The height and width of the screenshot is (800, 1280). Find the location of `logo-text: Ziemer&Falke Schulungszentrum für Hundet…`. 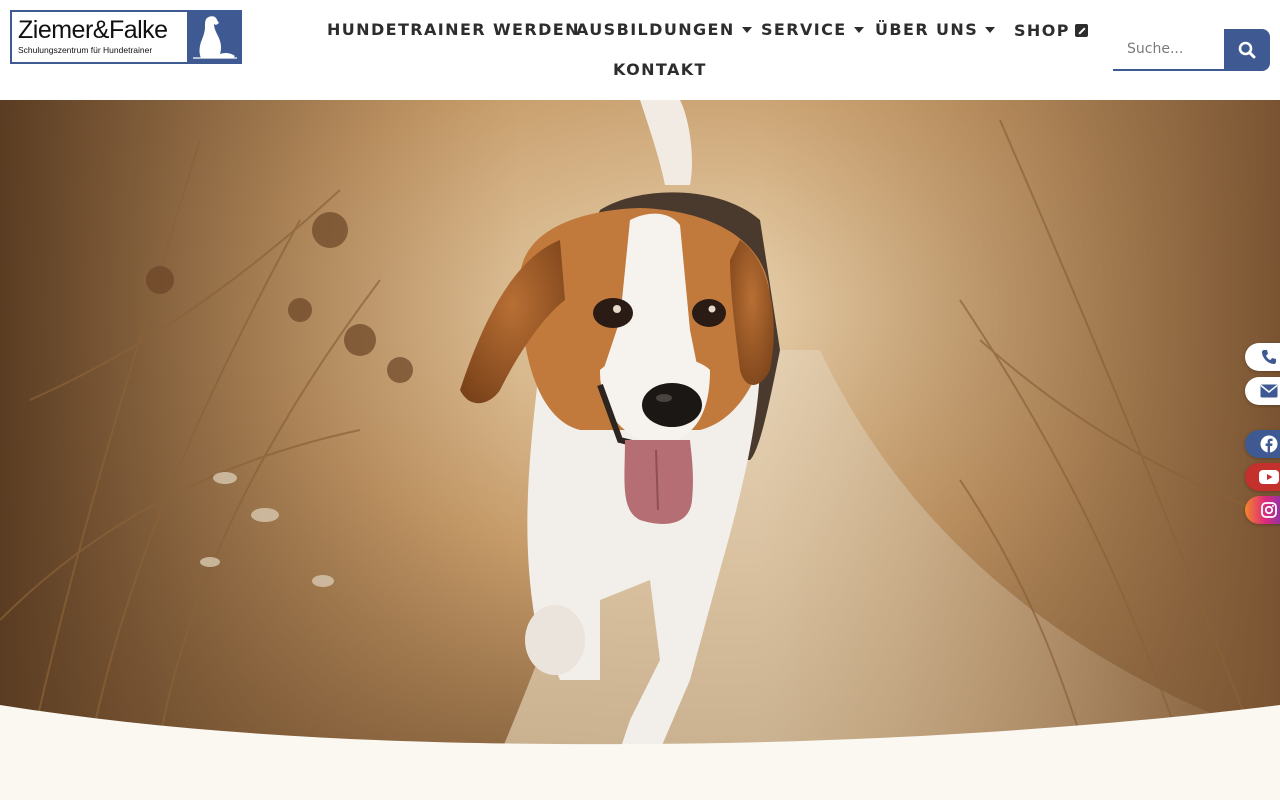

logo-text: Ziemer&Falke Schulungszentrum für Hundet… is located at coordinates (99, 37).